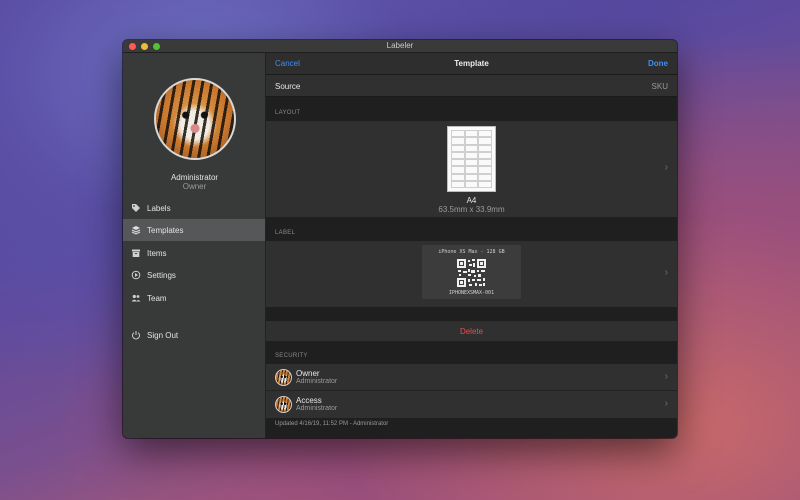 The width and height of the screenshot is (800, 500). What do you see at coordinates (194, 298) in the screenshot?
I see `sidebar-item-team: Team` at bounding box center [194, 298].